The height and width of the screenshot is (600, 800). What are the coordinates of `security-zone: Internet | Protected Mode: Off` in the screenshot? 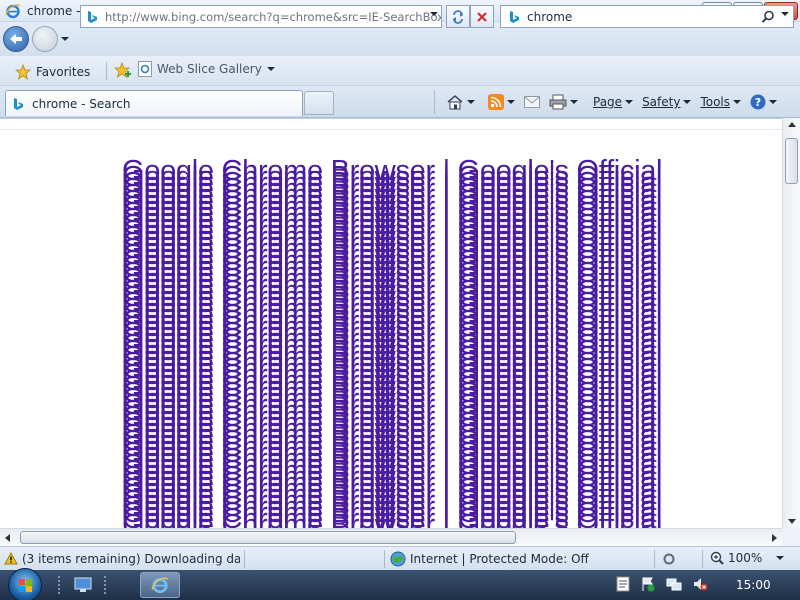 It's located at (489, 559).